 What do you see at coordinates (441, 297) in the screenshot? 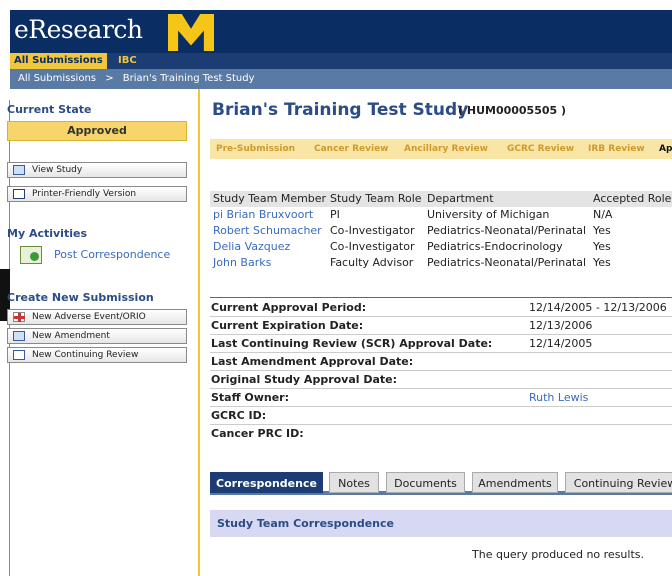
I see `details-divider` at bounding box center [441, 297].